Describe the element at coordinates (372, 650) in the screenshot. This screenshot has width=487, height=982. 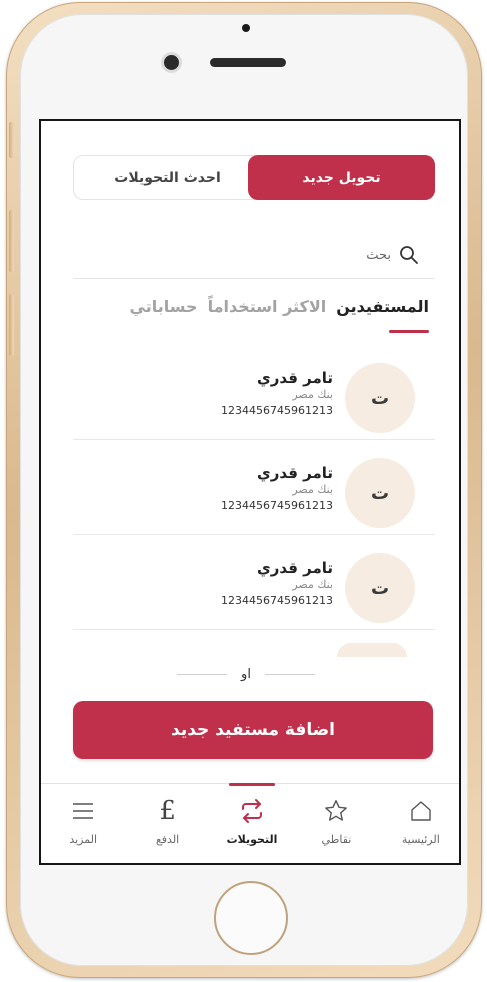
I see `avatar-partial` at that location.